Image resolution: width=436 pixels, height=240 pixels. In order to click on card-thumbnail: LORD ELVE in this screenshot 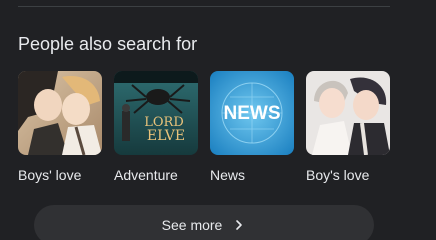, I will do `click(156, 113)`.